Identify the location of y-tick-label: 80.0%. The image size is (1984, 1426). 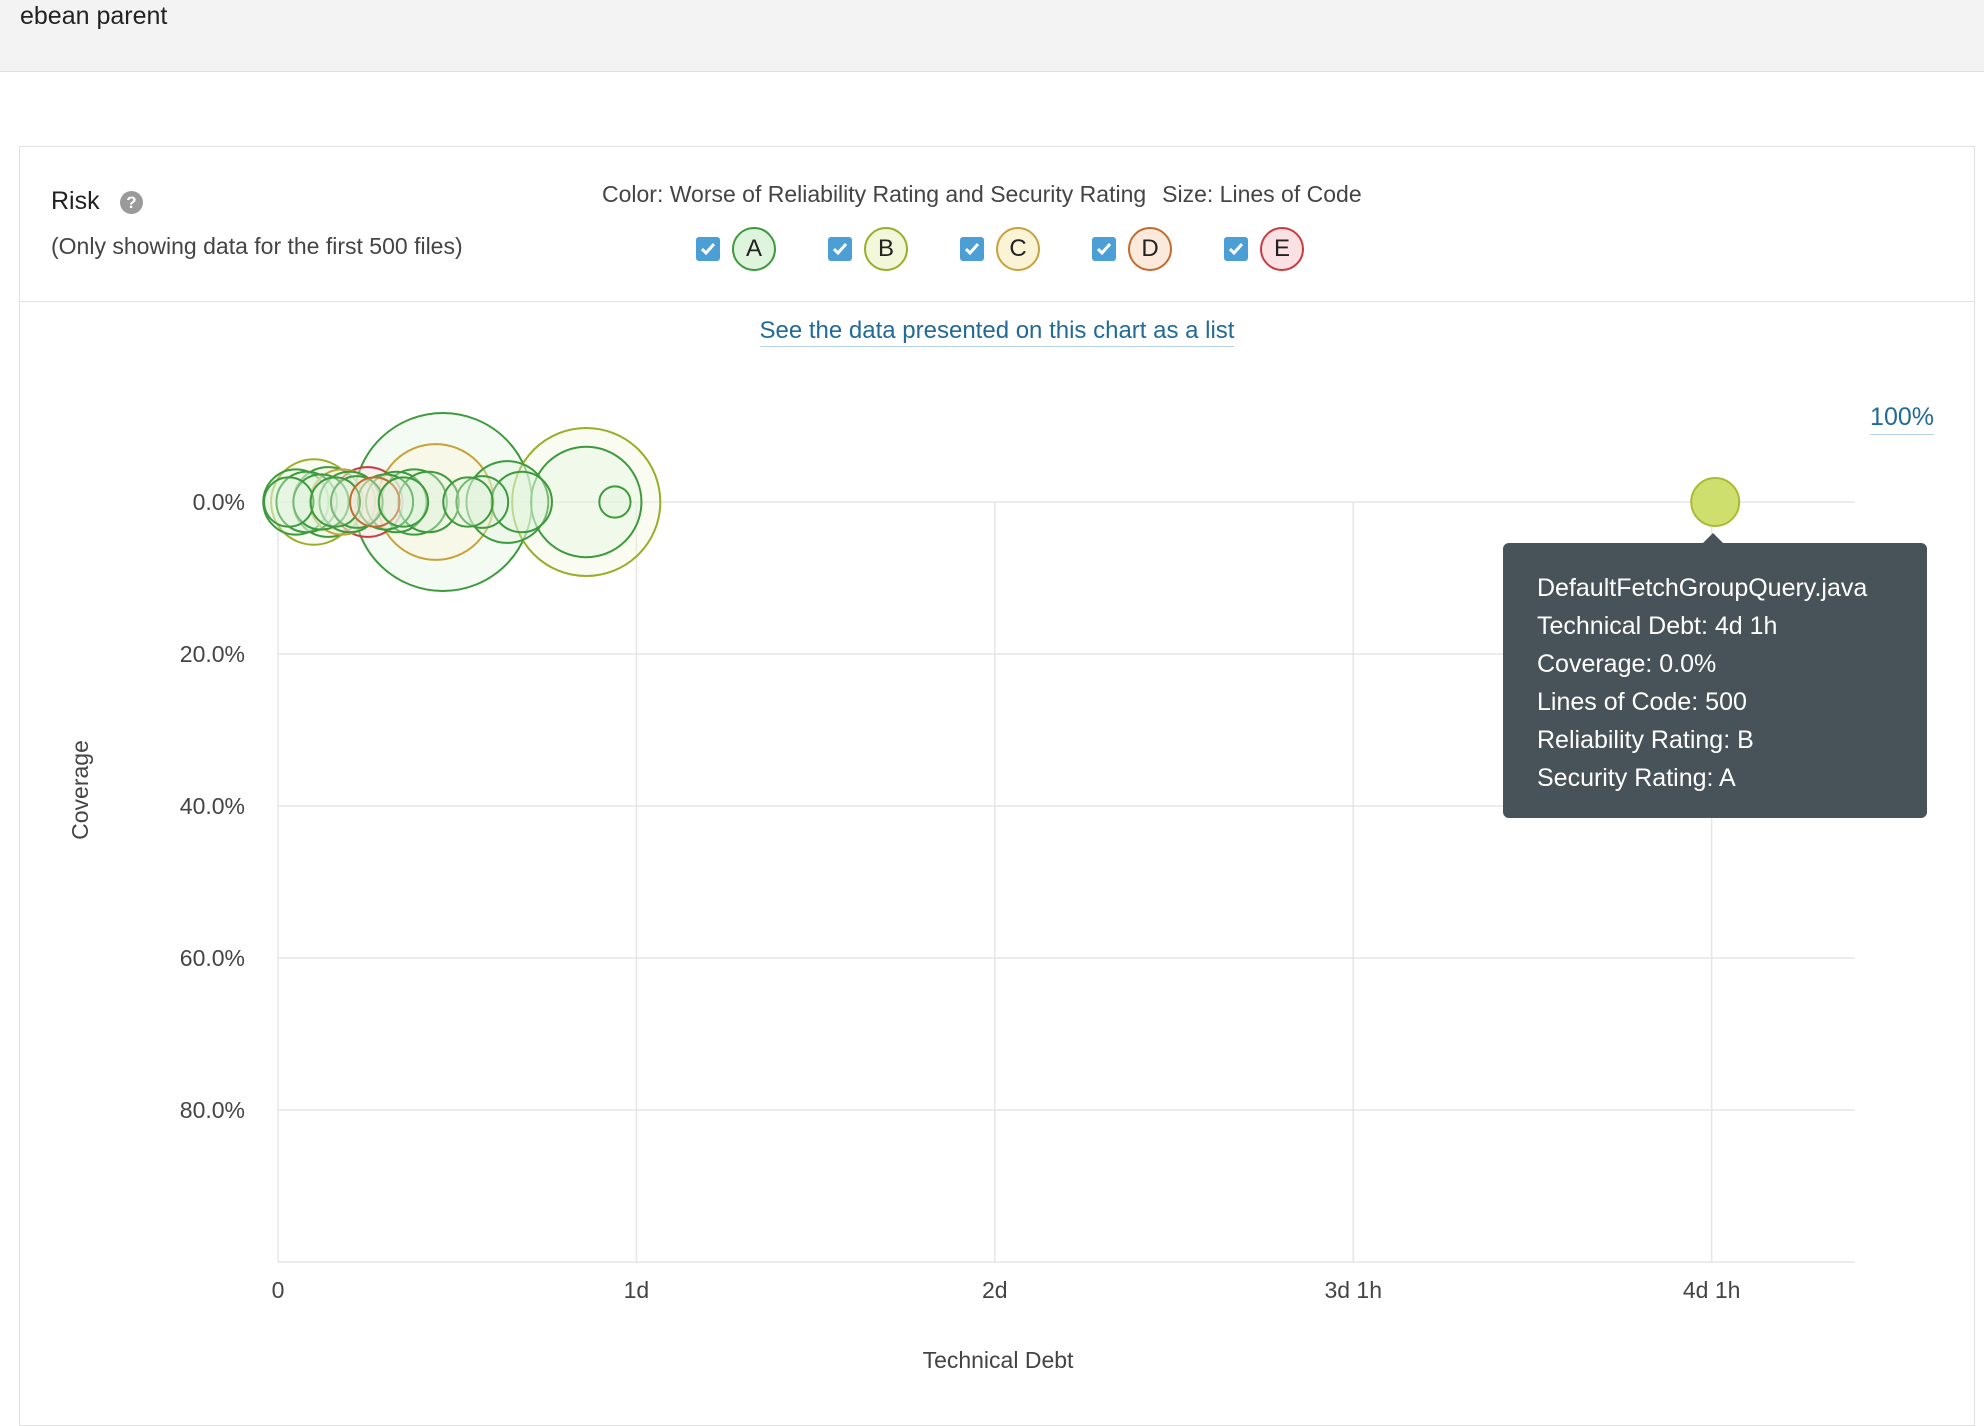
(212, 1110).